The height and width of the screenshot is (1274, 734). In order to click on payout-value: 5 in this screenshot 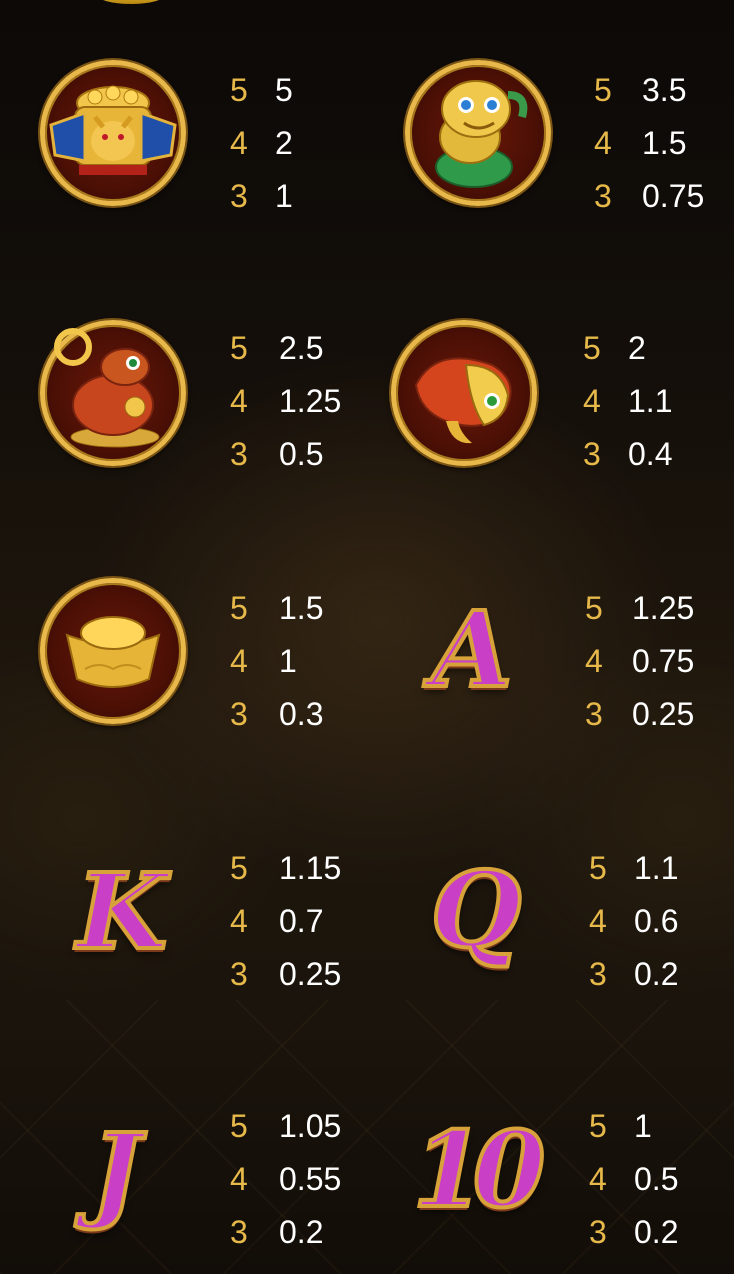, I will do `click(284, 90)`.